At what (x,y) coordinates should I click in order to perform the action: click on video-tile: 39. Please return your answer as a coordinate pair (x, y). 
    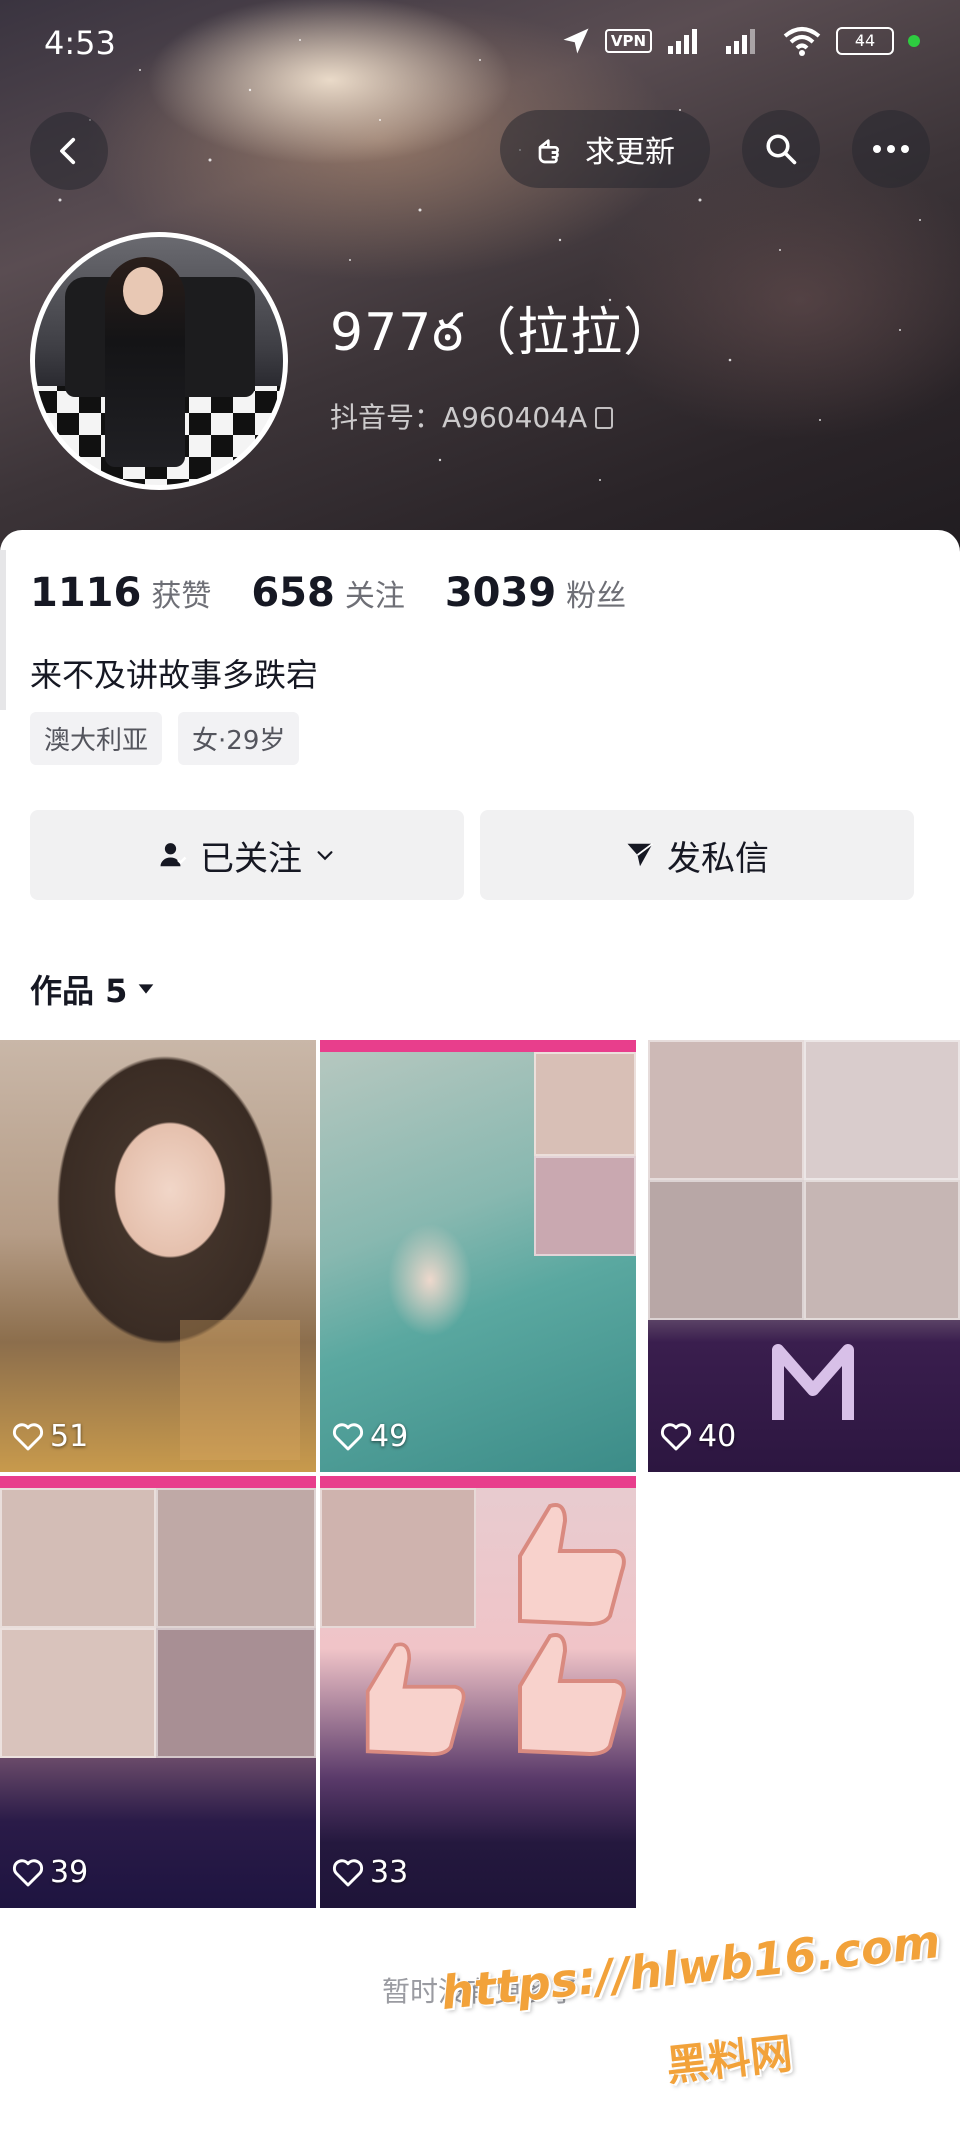
    Looking at the image, I should click on (158, 1692).